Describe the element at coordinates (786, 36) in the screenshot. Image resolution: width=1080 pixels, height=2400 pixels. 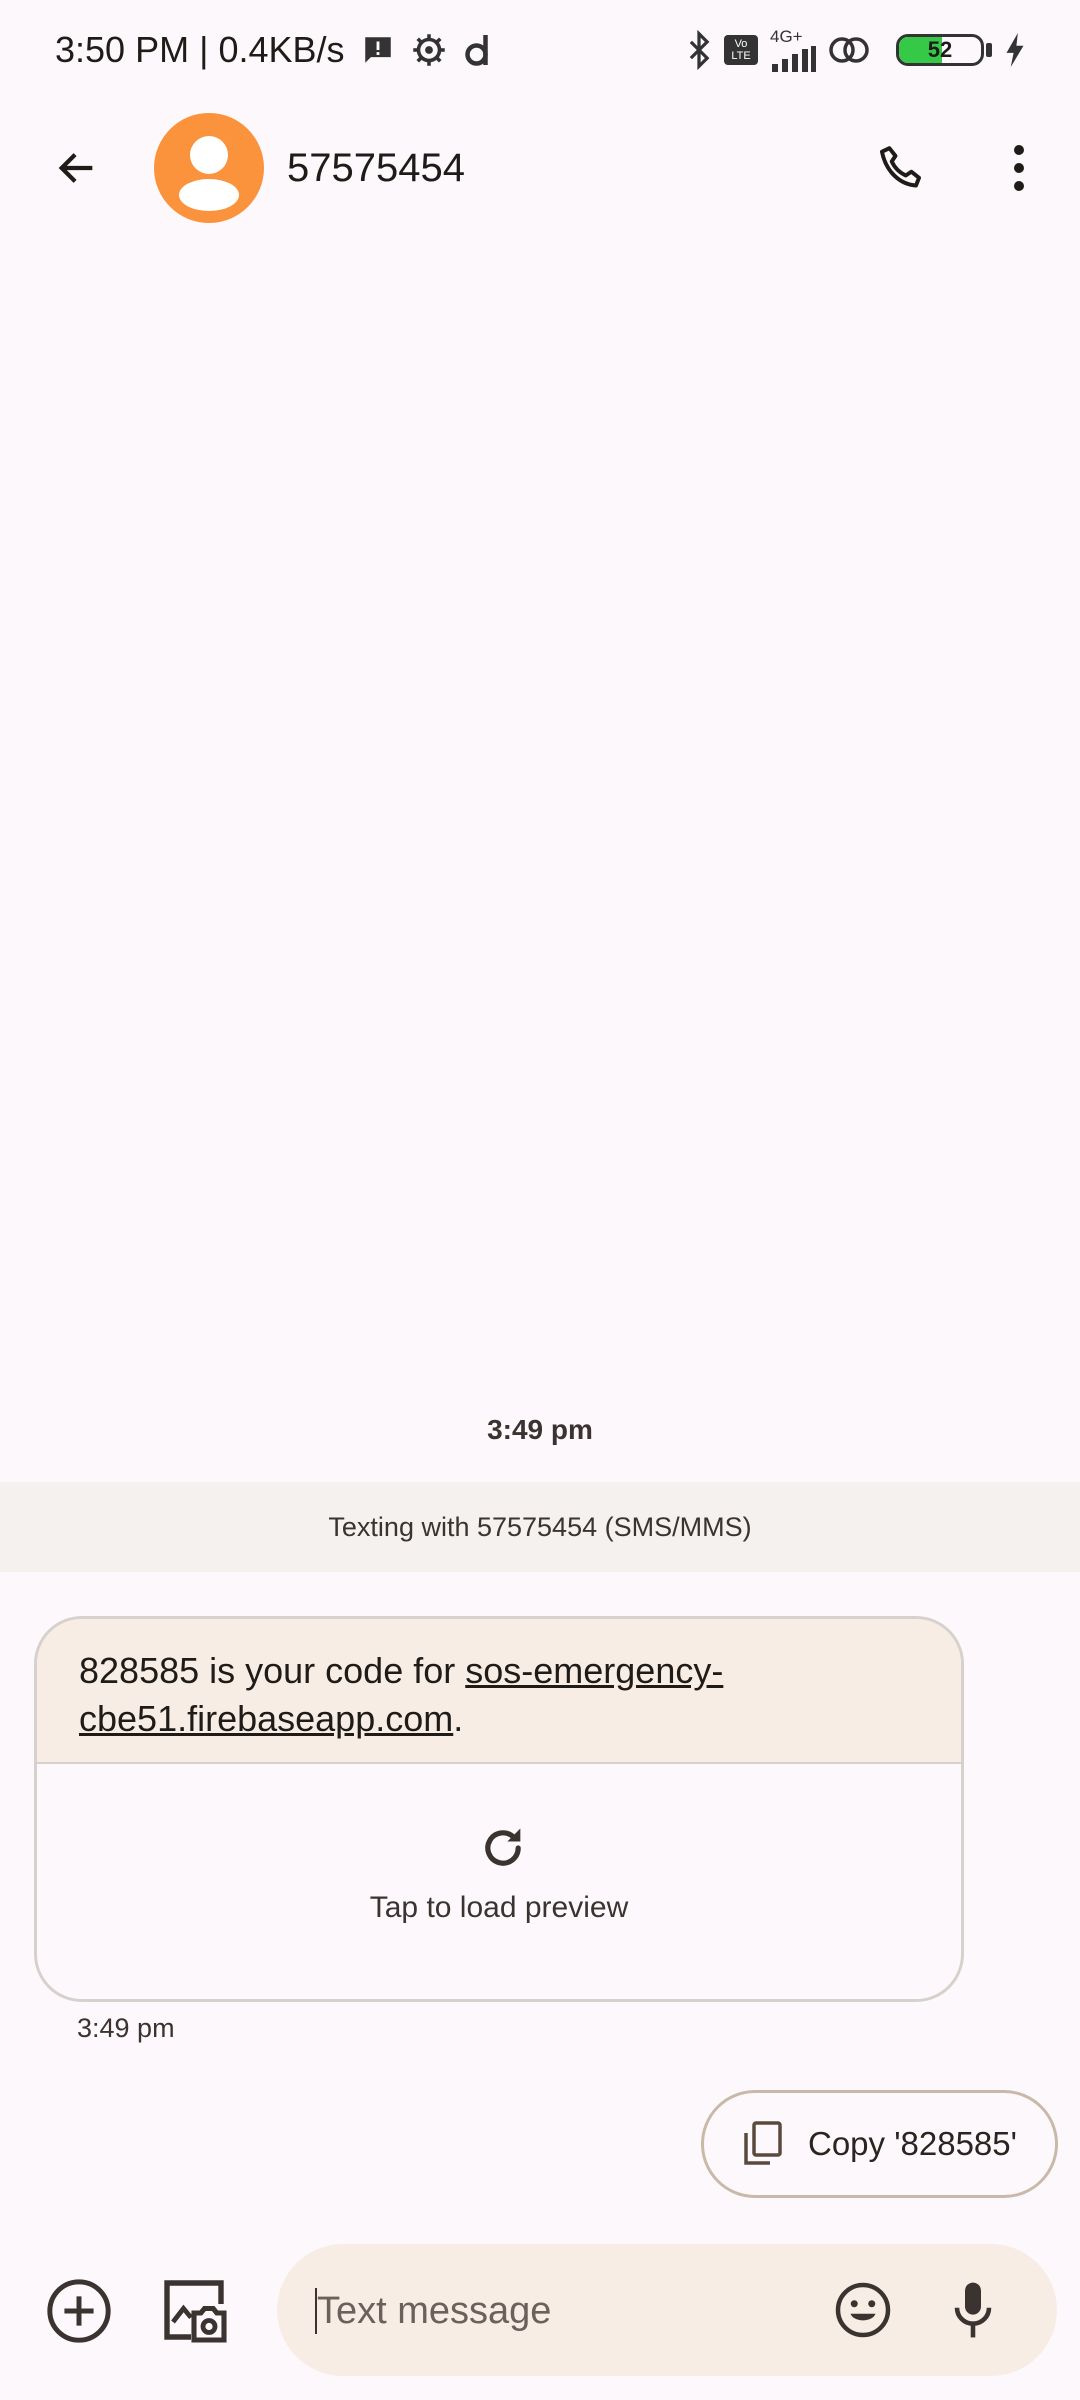
I see `network-type: 4G+` at that location.